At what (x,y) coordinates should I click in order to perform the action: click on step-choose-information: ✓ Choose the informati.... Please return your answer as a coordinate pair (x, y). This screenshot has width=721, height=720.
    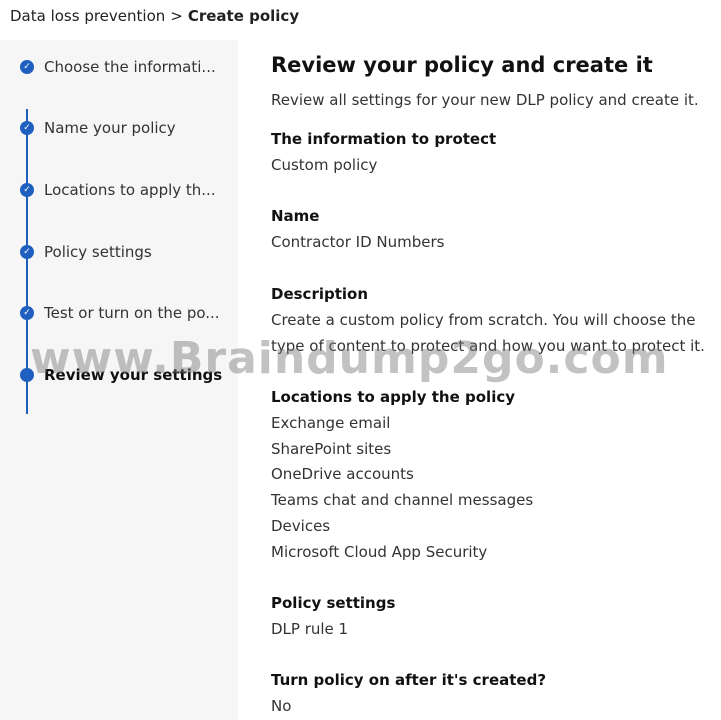
    Looking at the image, I should click on (118, 67).